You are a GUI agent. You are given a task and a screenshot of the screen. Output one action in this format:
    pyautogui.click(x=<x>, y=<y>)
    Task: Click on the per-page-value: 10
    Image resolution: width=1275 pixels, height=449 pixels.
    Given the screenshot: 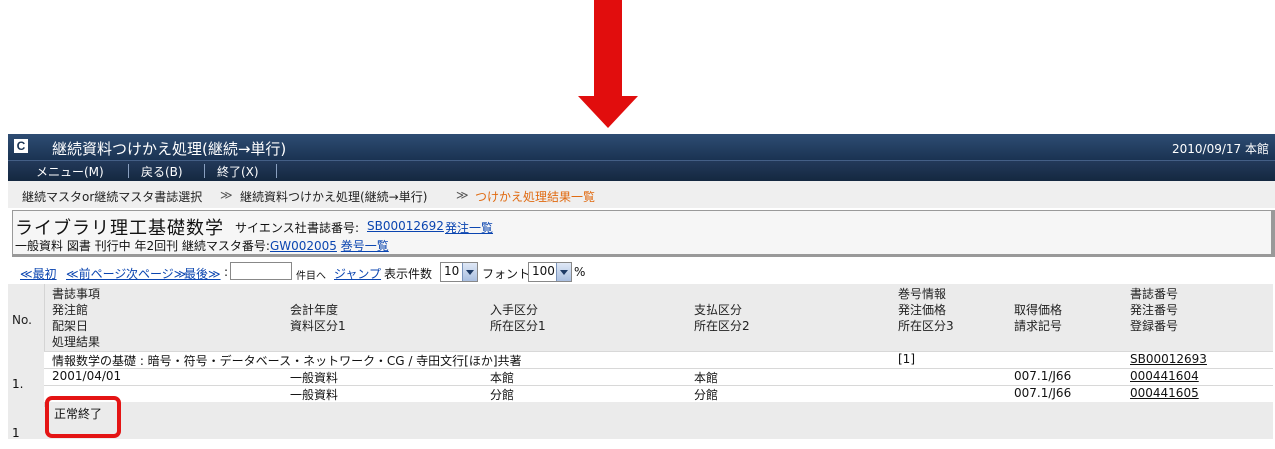 What is the action you would take?
    pyautogui.click(x=452, y=271)
    